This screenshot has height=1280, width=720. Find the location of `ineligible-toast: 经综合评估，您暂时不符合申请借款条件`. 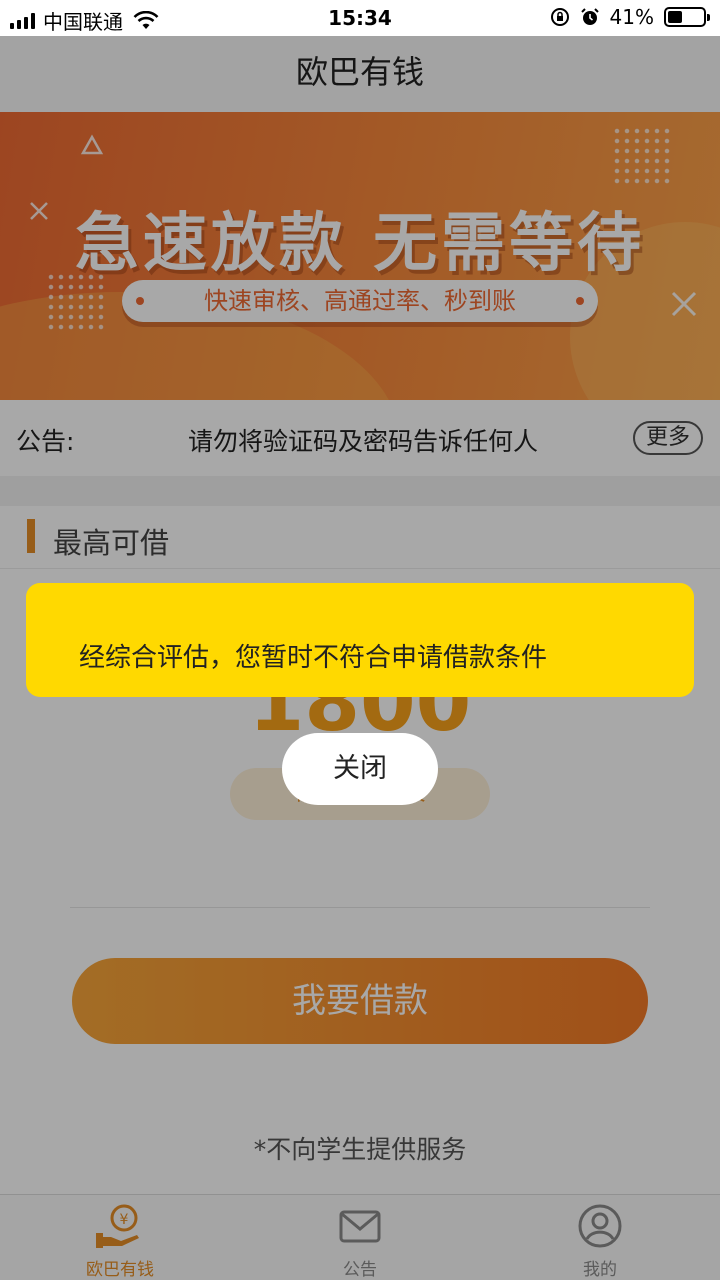

ineligible-toast: 经综合评估，您暂时不符合申请借款条件 is located at coordinates (360, 640).